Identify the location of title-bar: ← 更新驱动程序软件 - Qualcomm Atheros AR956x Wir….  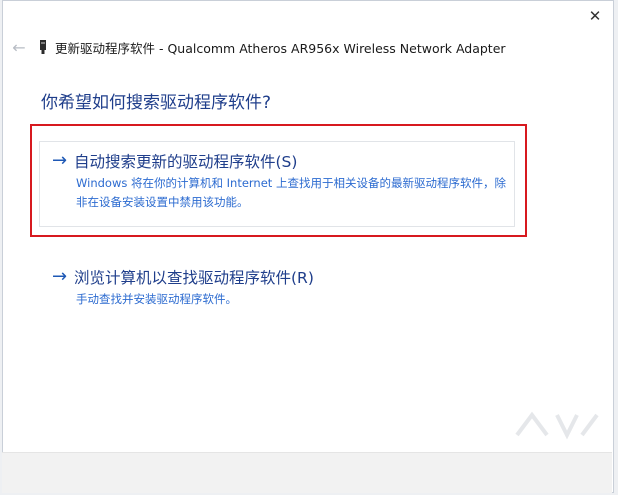
(257, 47).